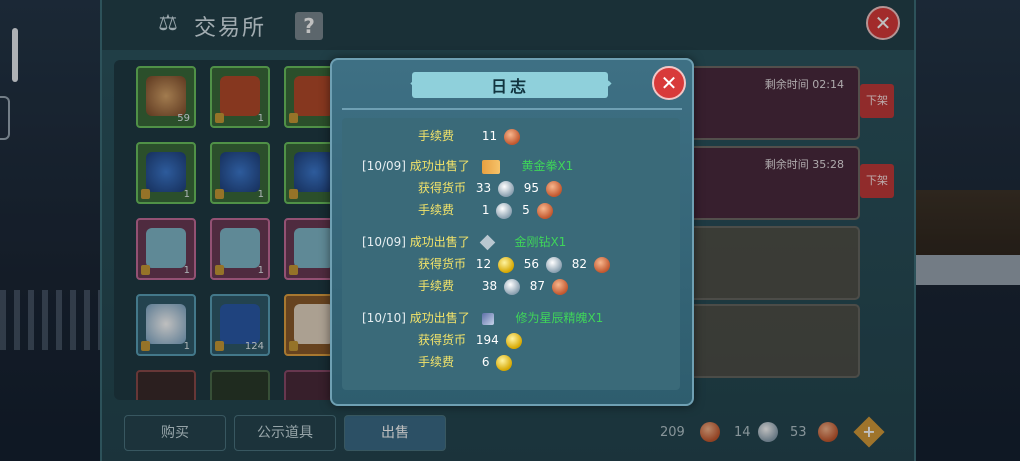  I want to click on log-title-bar: 日志, so click(510, 85).